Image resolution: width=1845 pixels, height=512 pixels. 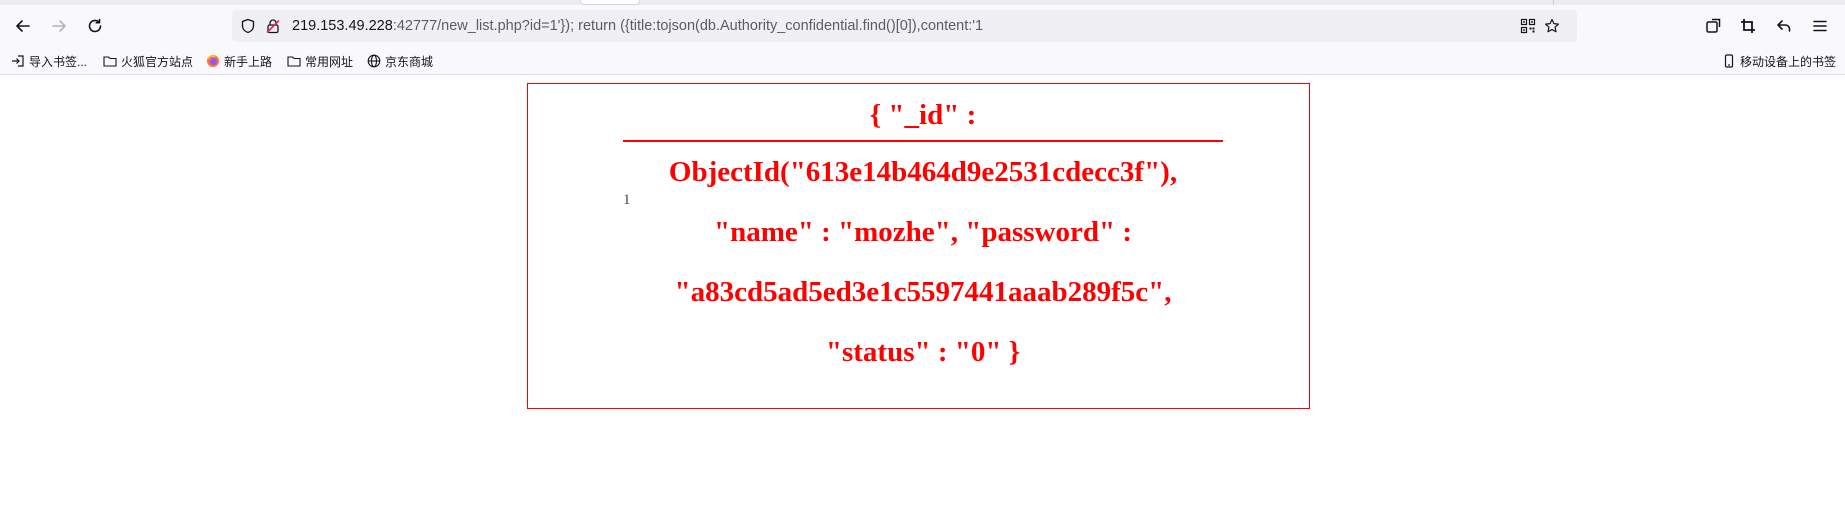 I want to click on hamburger-menu-icon, so click(x=1820, y=26).